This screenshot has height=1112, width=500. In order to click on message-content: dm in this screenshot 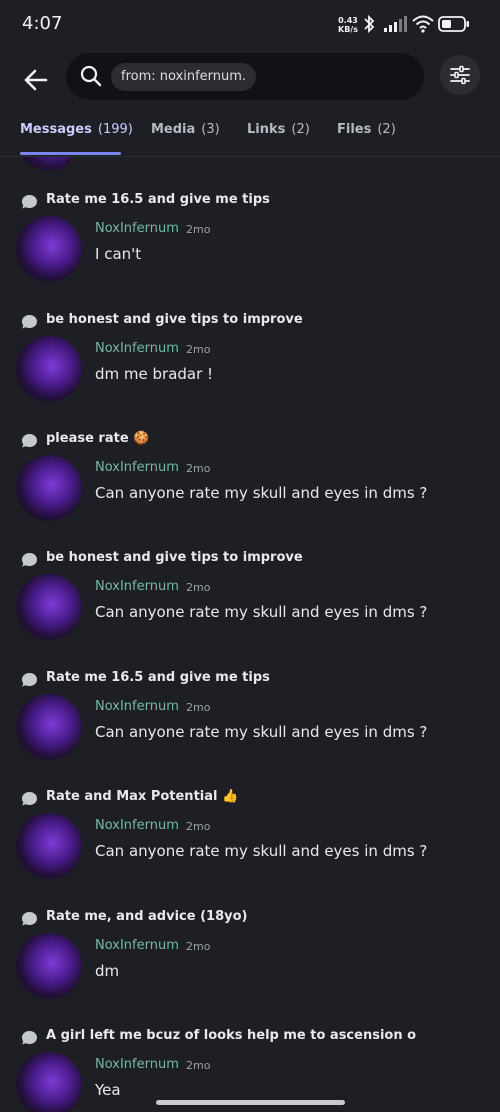, I will do `click(107, 971)`.